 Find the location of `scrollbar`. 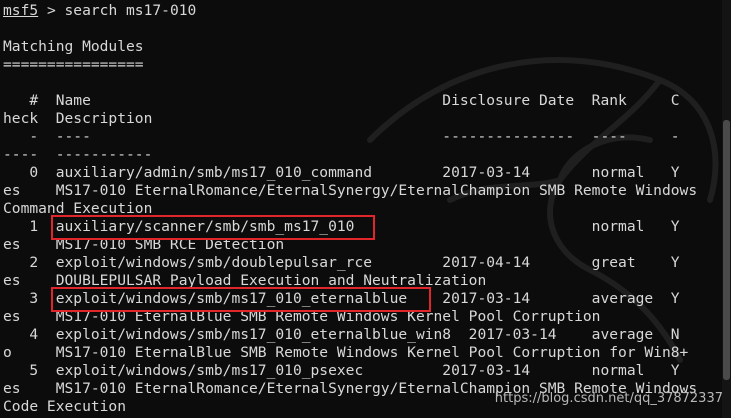

scrollbar is located at coordinates (726, 209).